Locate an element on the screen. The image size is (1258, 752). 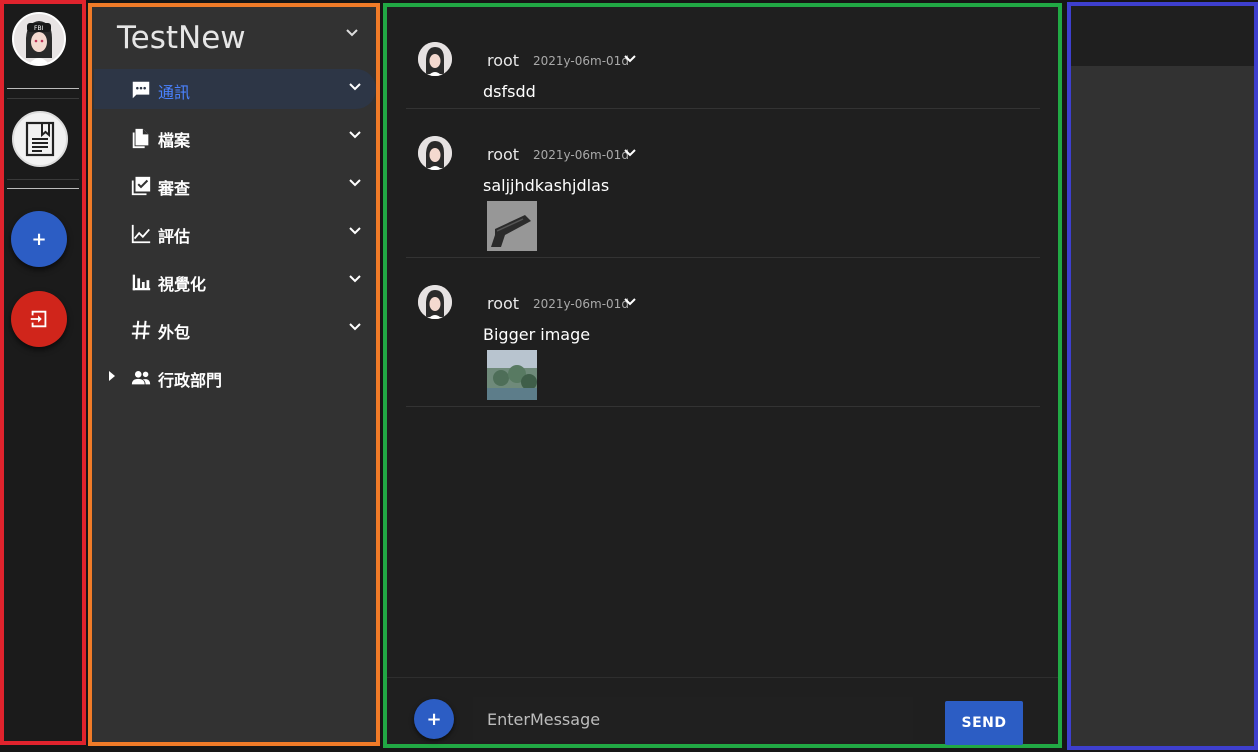
caret-right-icon is located at coordinates (112, 376).